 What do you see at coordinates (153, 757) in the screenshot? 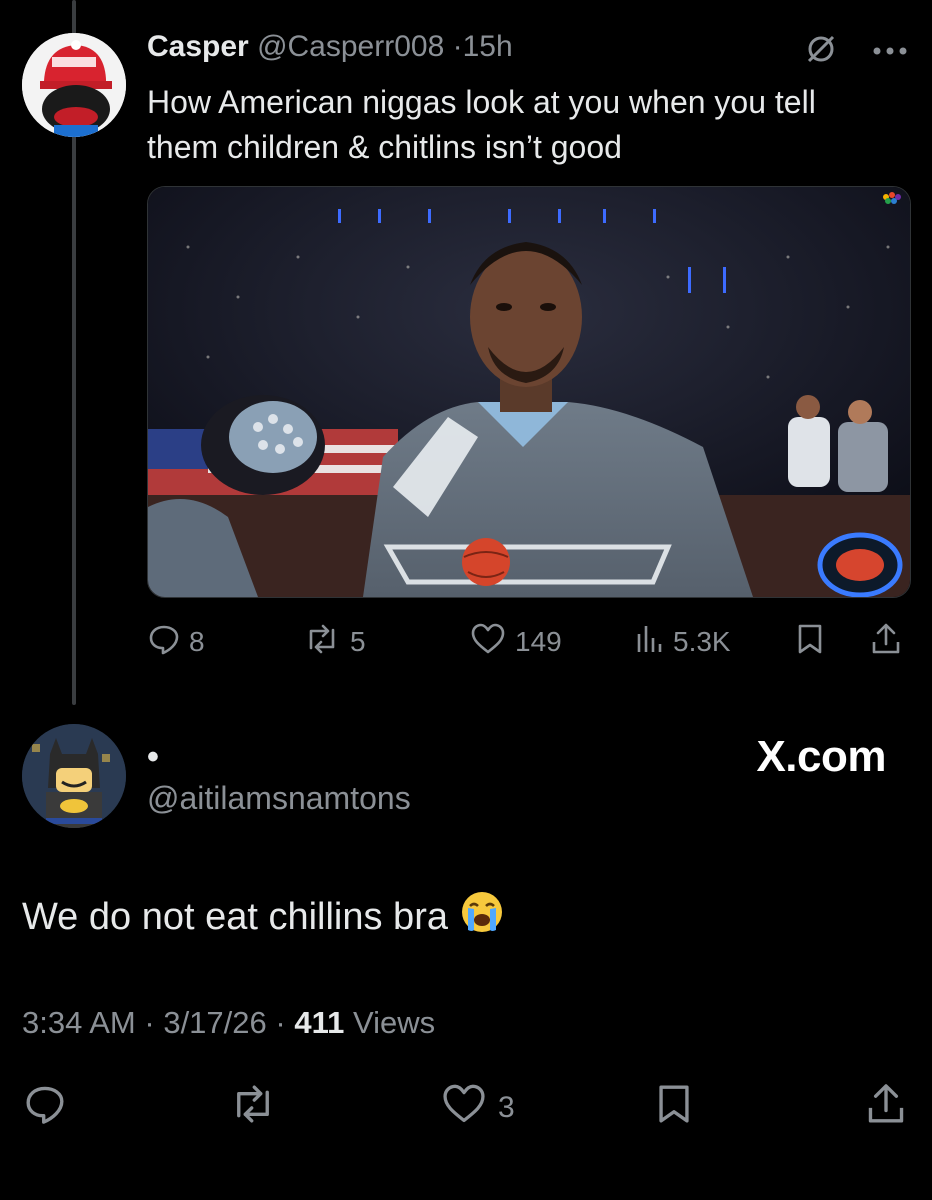
I see `reply-author-name: •` at bounding box center [153, 757].